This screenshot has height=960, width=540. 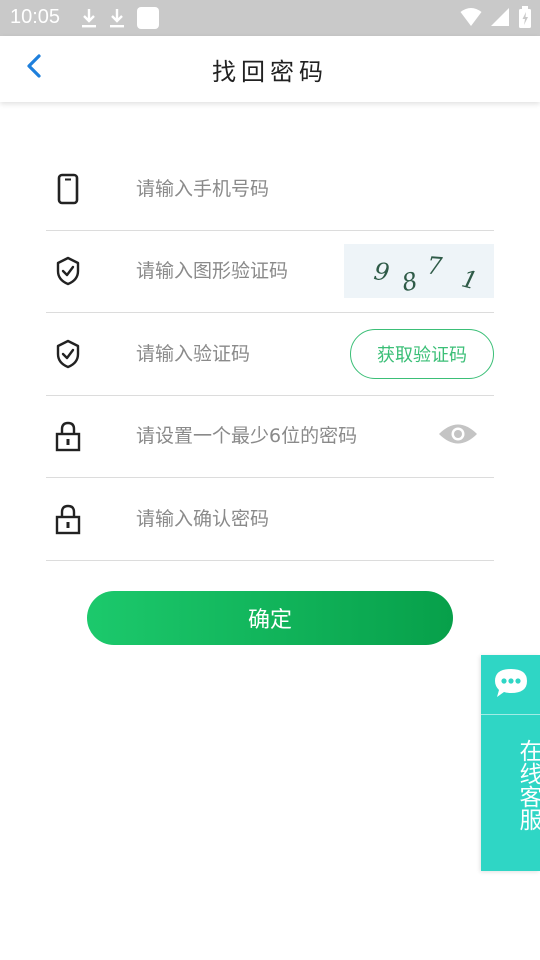 I want to click on confirm-button: 确定, so click(x=270, y=618).